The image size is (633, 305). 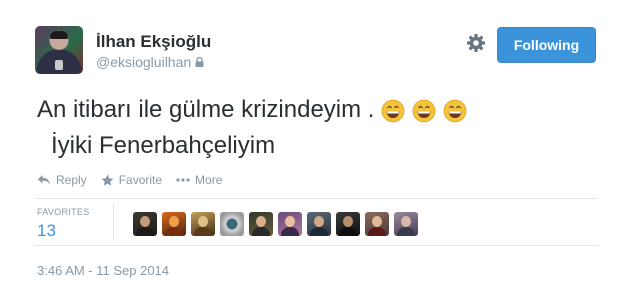 What do you see at coordinates (144, 62) in the screenshot?
I see `user-handle-text: @eksiogluilhan` at bounding box center [144, 62].